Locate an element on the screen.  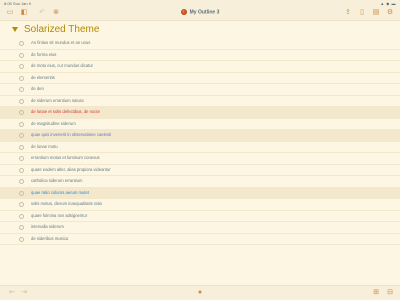
document-title: ≡ My Outline 3 is located at coordinates (200, 12).